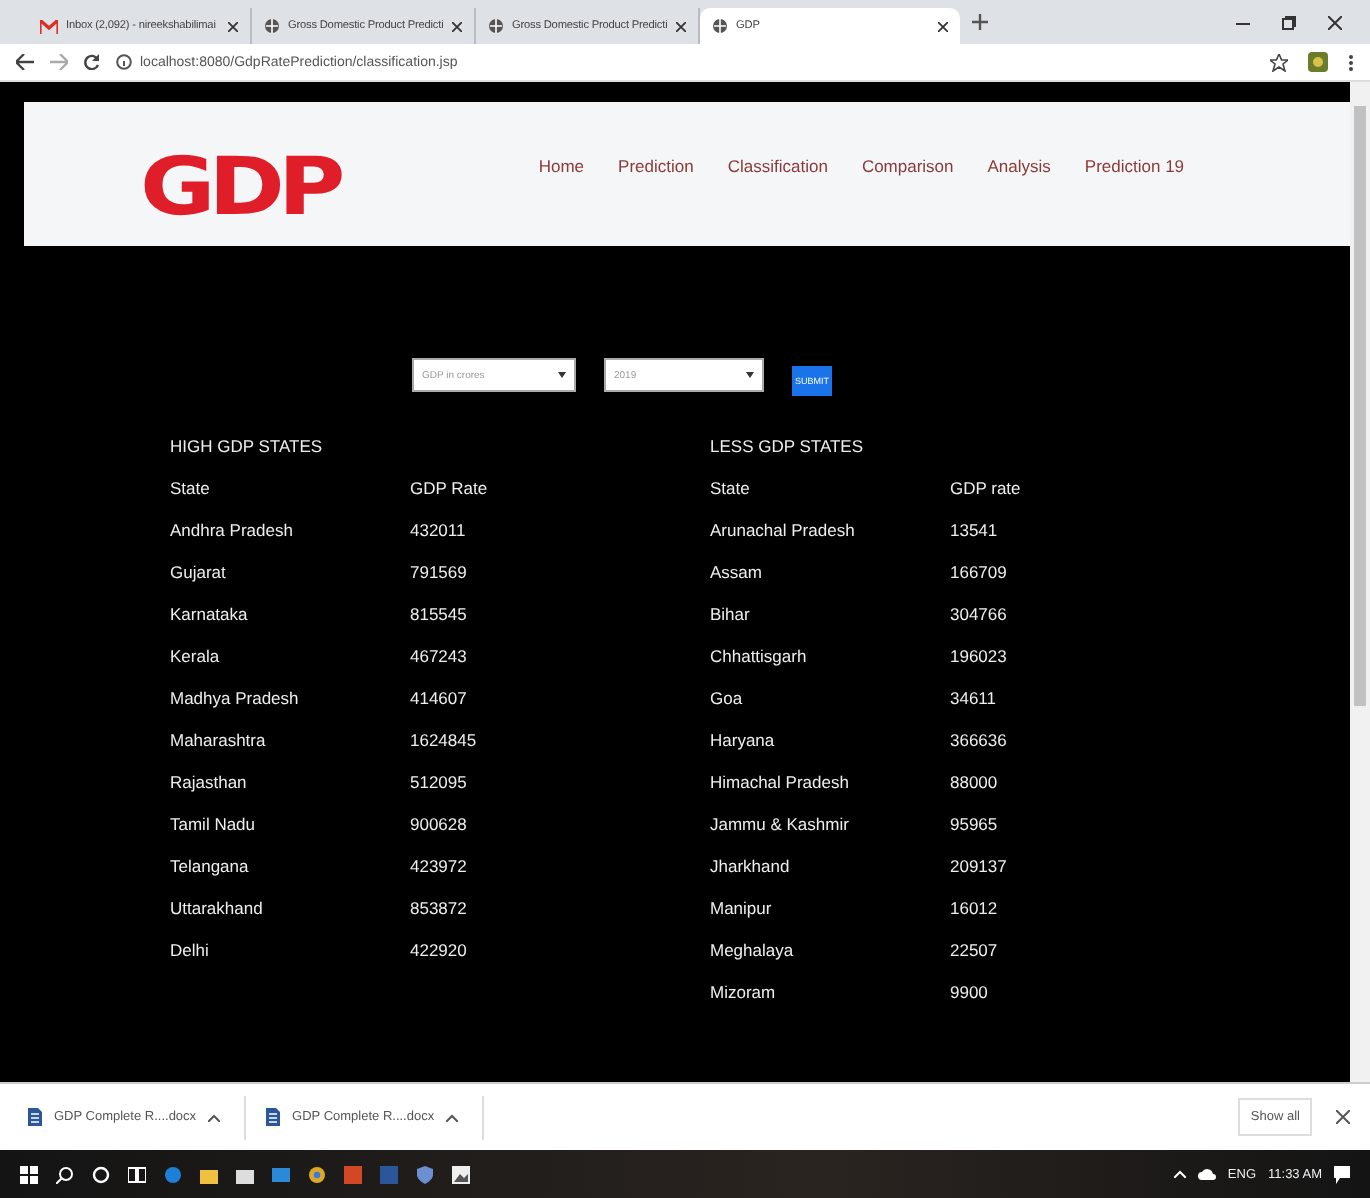  What do you see at coordinates (439, 700) in the screenshot?
I see `table-cell-text: 414607` at bounding box center [439, 700].